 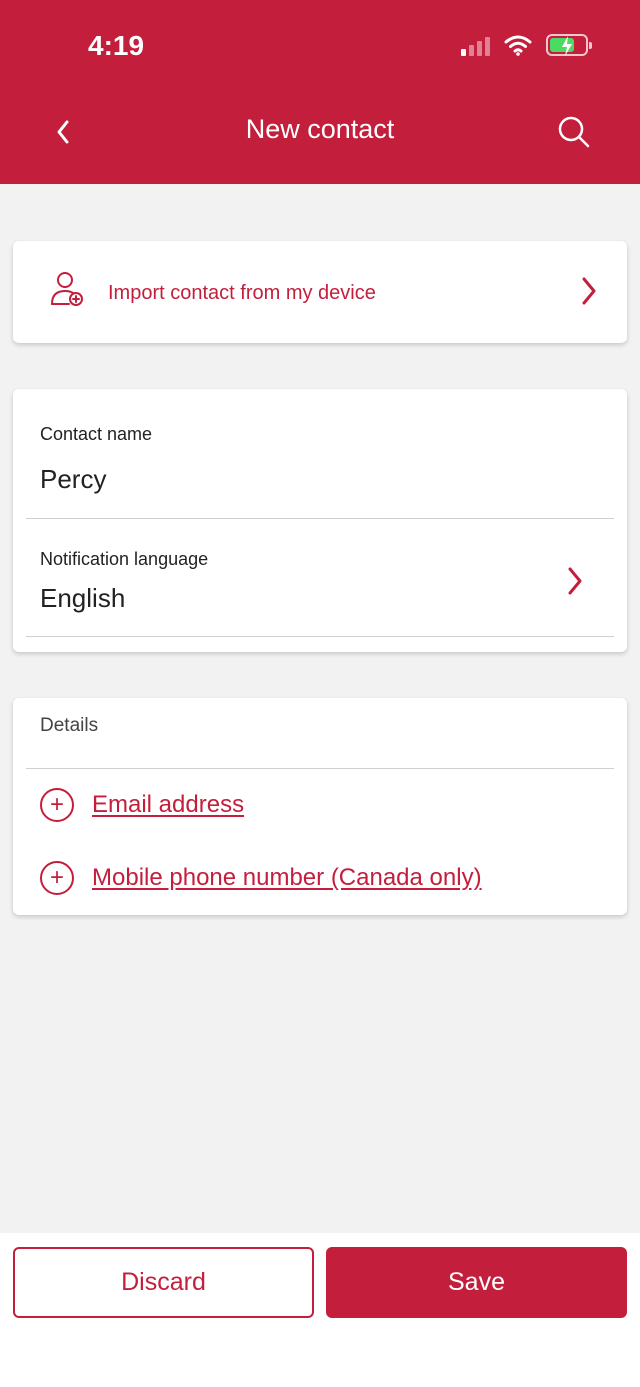 I want to click on search-button, so click(x=574, y=132).